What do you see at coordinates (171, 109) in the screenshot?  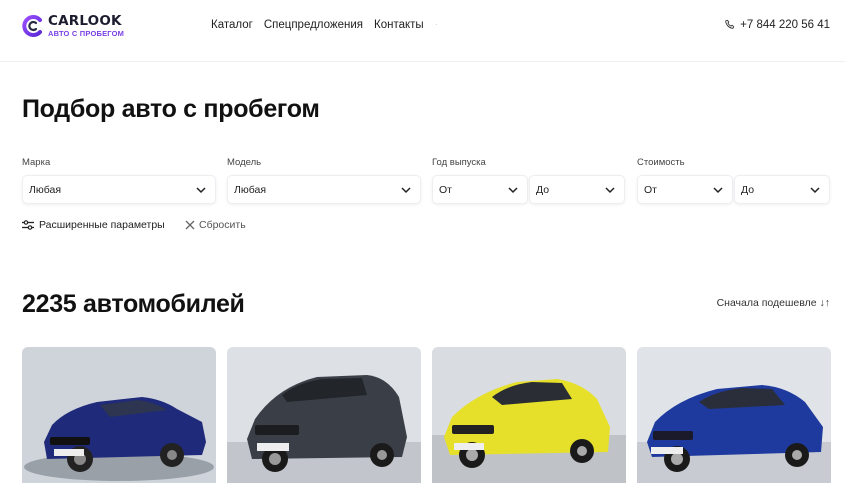 I see `page-title: Подбор авто с пробегом` at bounding box center [171, 109].